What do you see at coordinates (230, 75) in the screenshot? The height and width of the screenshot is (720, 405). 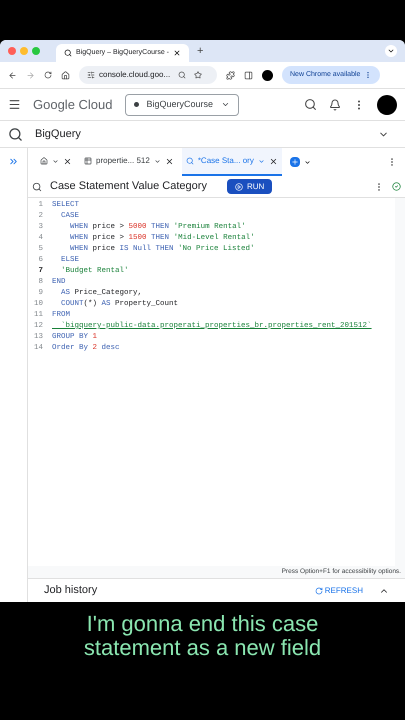 I see `extensions-icon` at bounding box center [230, 75].